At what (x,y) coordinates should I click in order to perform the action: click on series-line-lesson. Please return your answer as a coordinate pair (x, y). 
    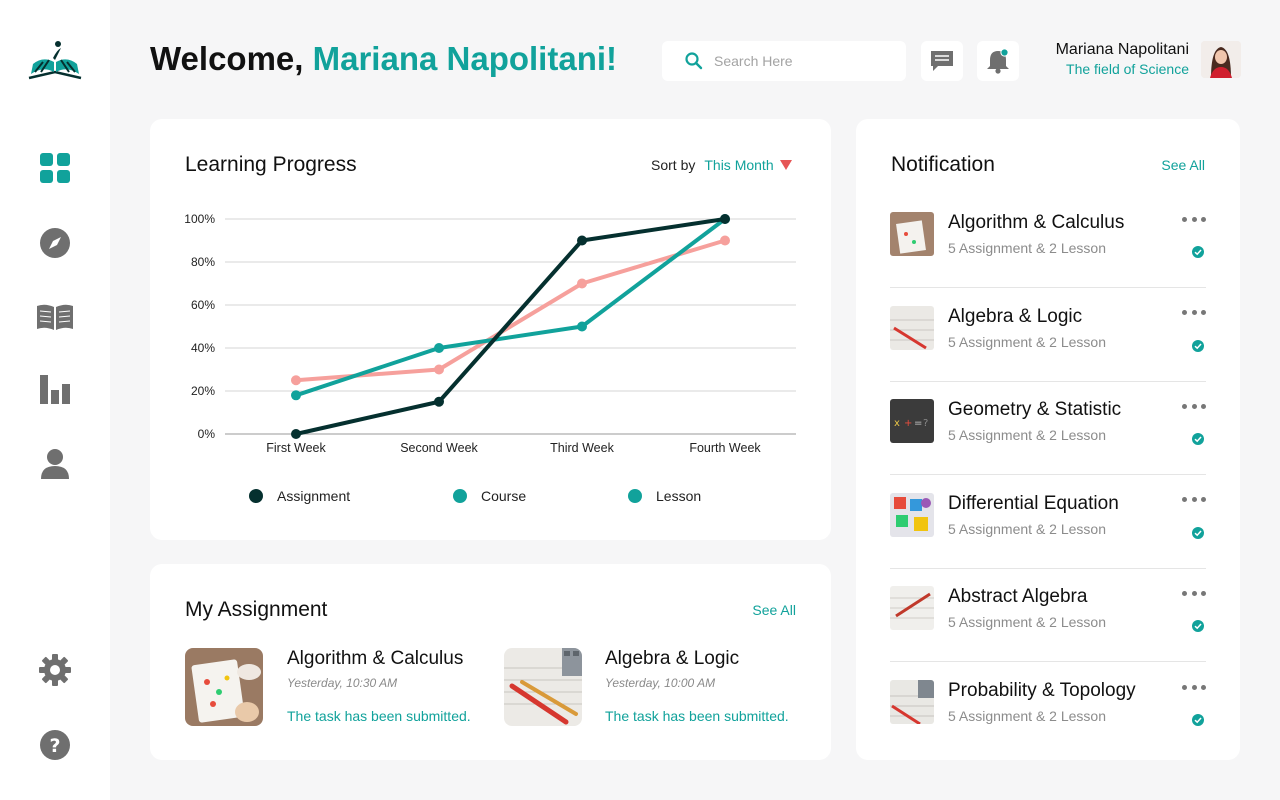
    Looking at the image, I should click on (510, 307).